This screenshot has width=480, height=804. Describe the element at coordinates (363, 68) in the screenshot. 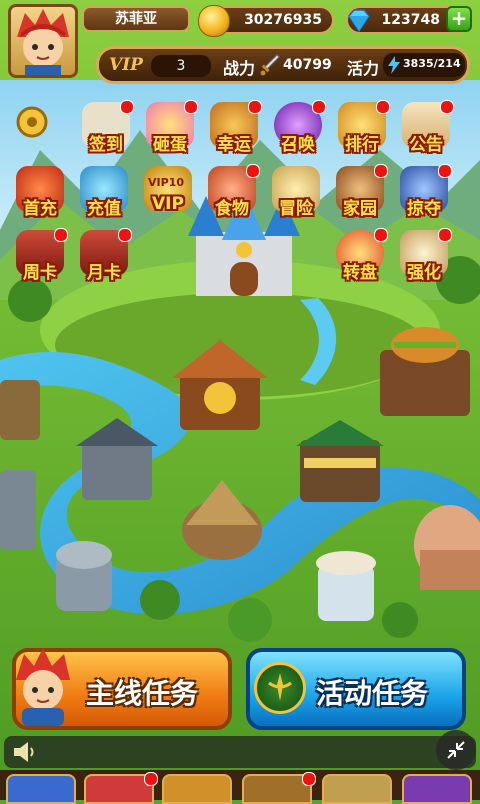

I see `energy-label: 活力` at that location.